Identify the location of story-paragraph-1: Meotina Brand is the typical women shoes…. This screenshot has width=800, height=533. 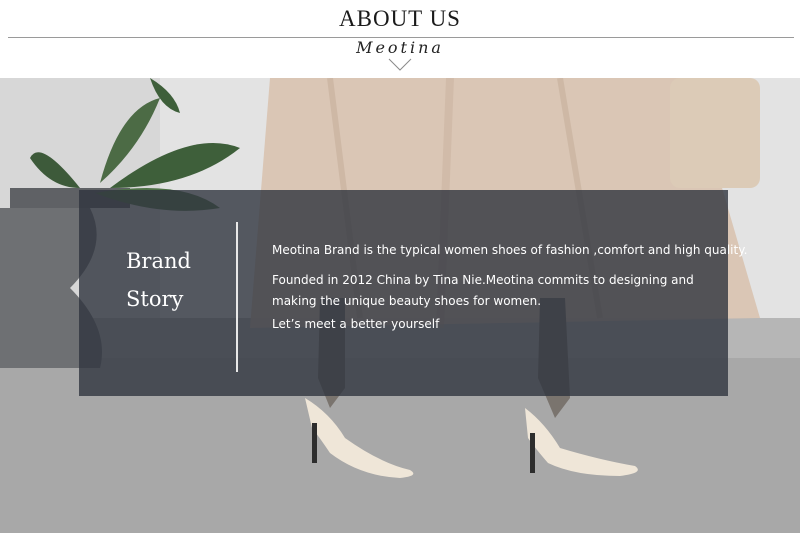
(510, 250).